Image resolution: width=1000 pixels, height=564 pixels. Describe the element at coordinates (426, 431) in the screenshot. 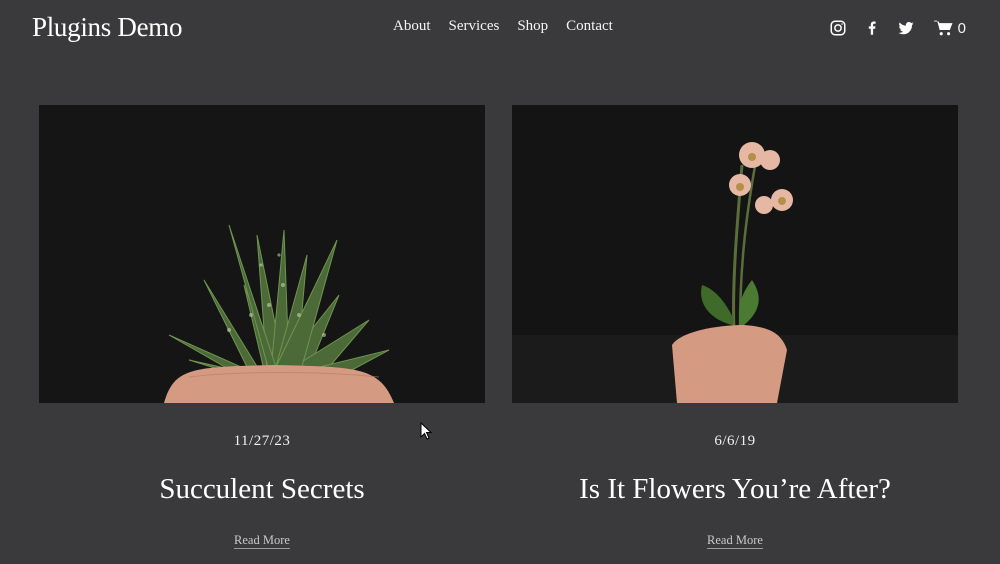

I see `mouse-cursor-icon` at that location.